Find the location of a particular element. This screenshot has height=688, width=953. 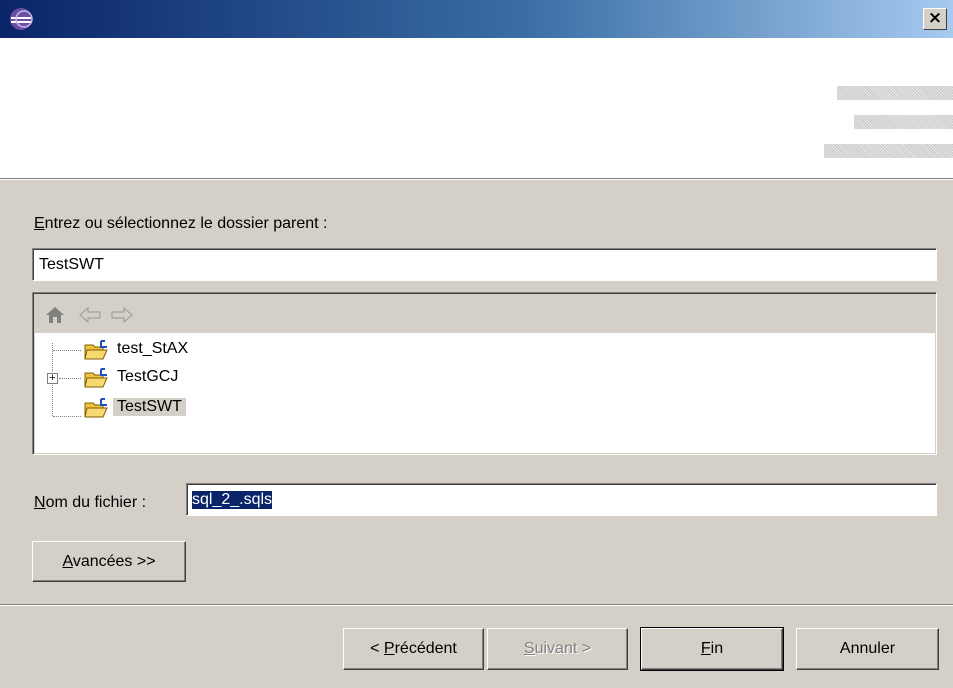

title-bar: × is located at coordinates (476, 19).